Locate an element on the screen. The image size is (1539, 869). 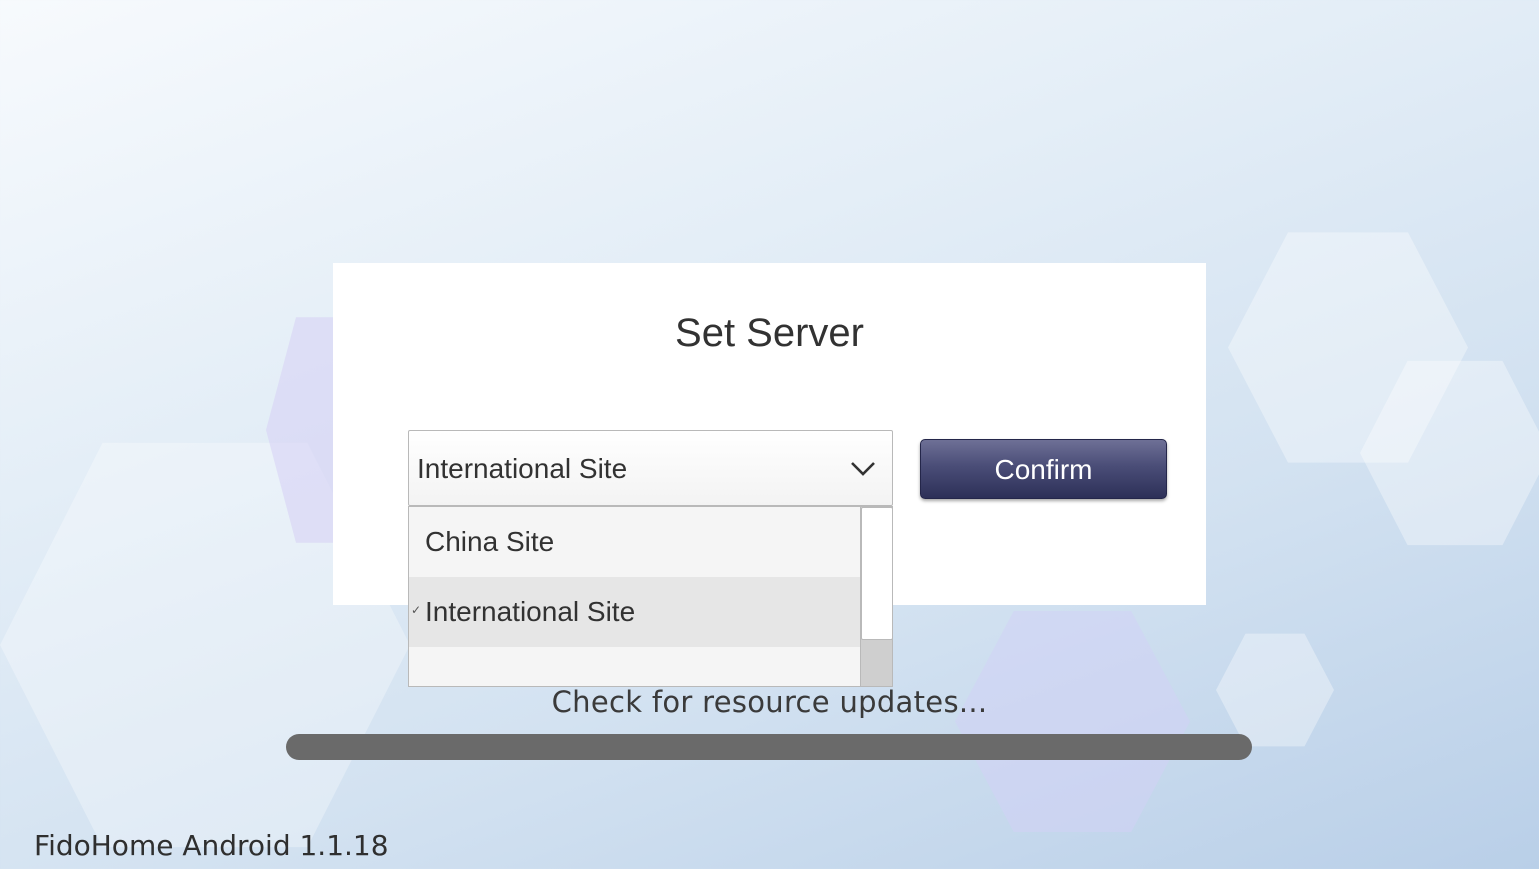
scrollbar-thumb is located at coordinates (876, 573).